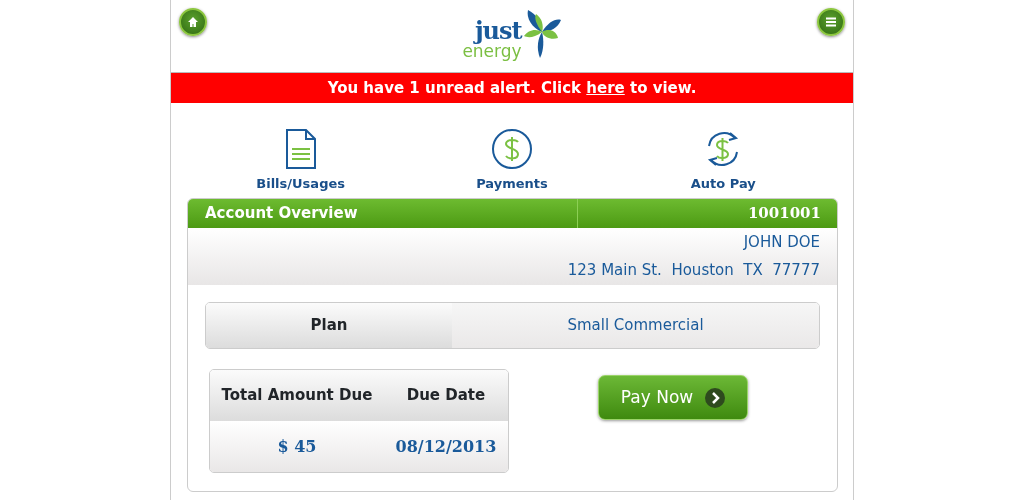 The height and width of the screenshot is (500, 1024). What do you see at coordinates (512, 148) in the screenshot?
I see `dollar-icon` at bounding box center [512, 148].